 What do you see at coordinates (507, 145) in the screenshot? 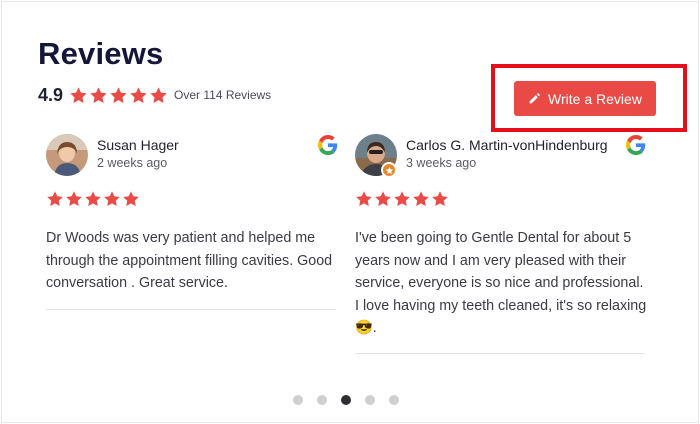
I see `reviewer-name: Carlos G. Martin-vonHindenburg` at bounding box center [507, 145].